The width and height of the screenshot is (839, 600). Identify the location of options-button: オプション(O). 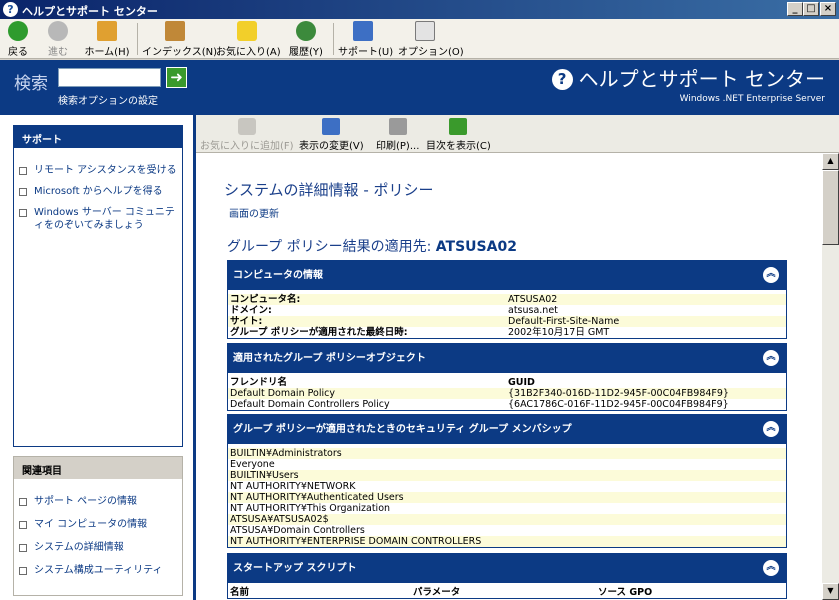
(431, 39).